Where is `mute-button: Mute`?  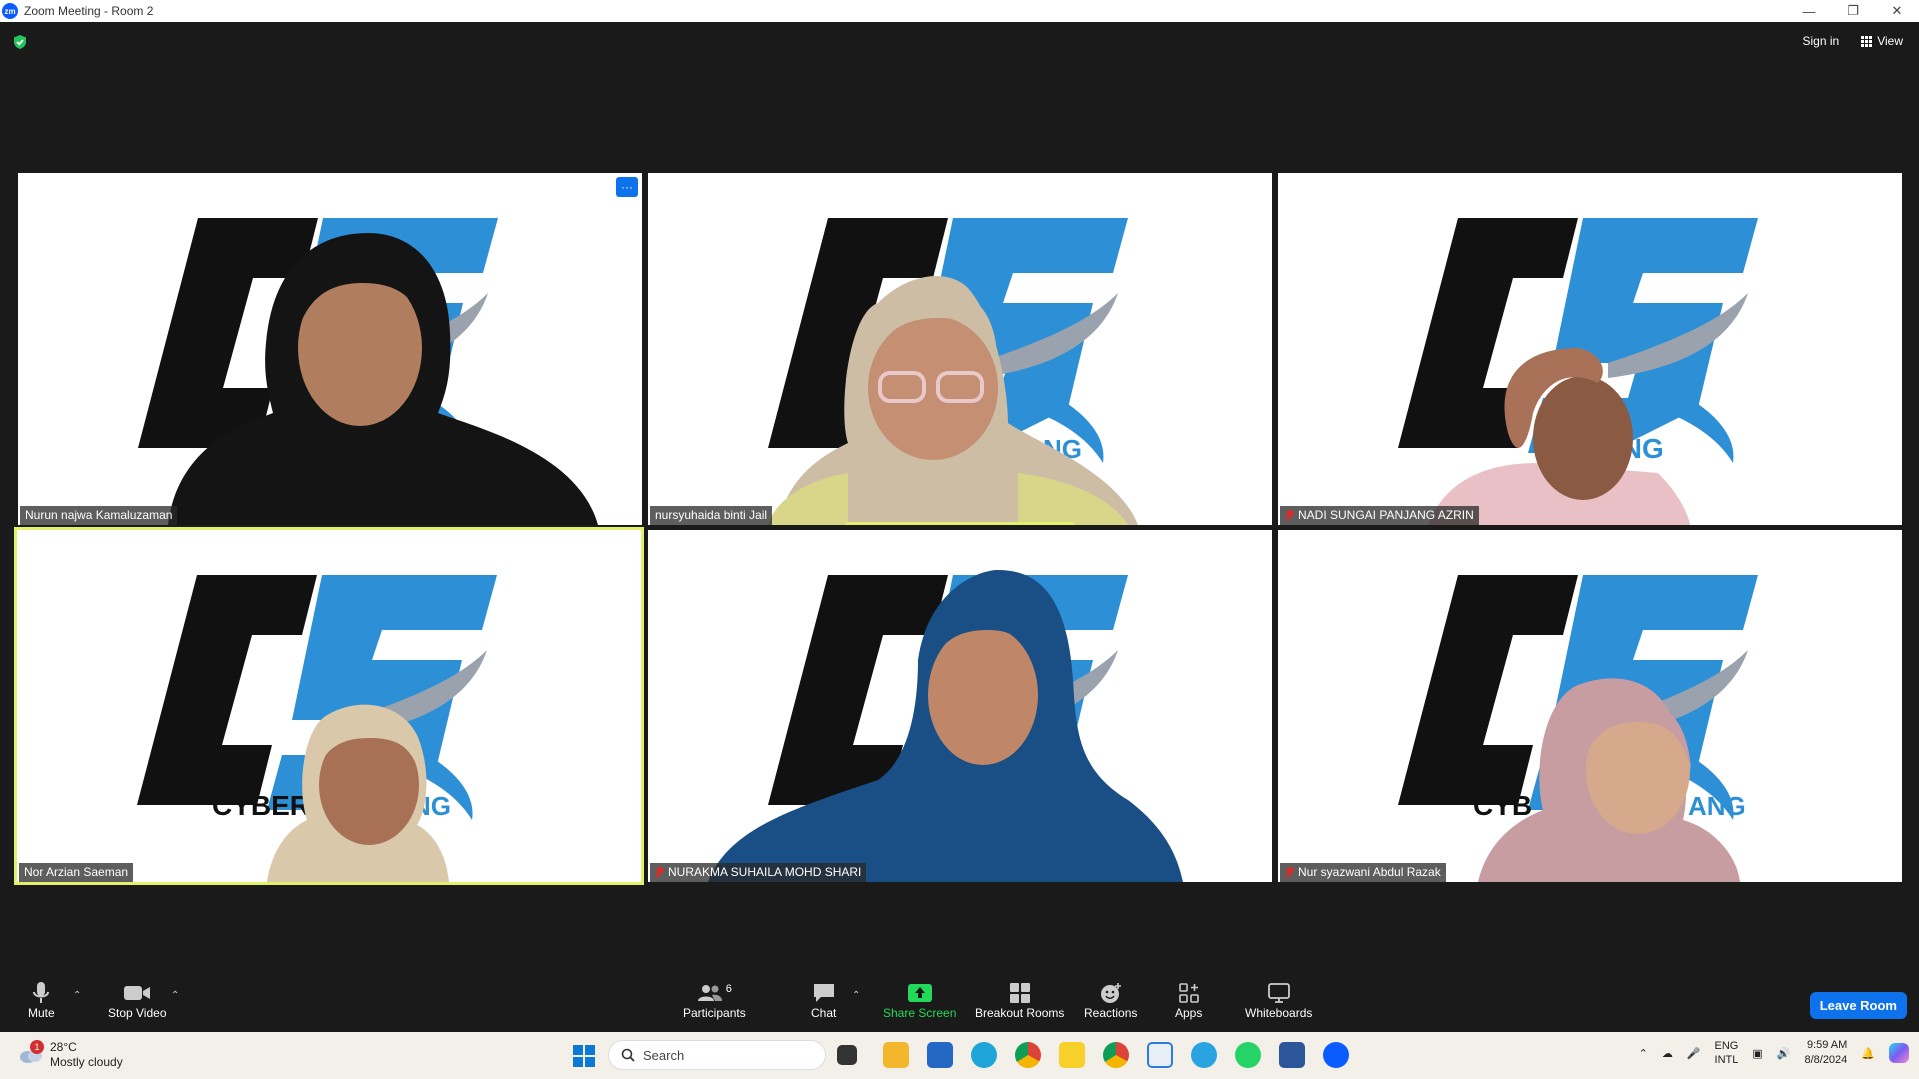
mute-button: Mute is located at coordinates (41, 1000).